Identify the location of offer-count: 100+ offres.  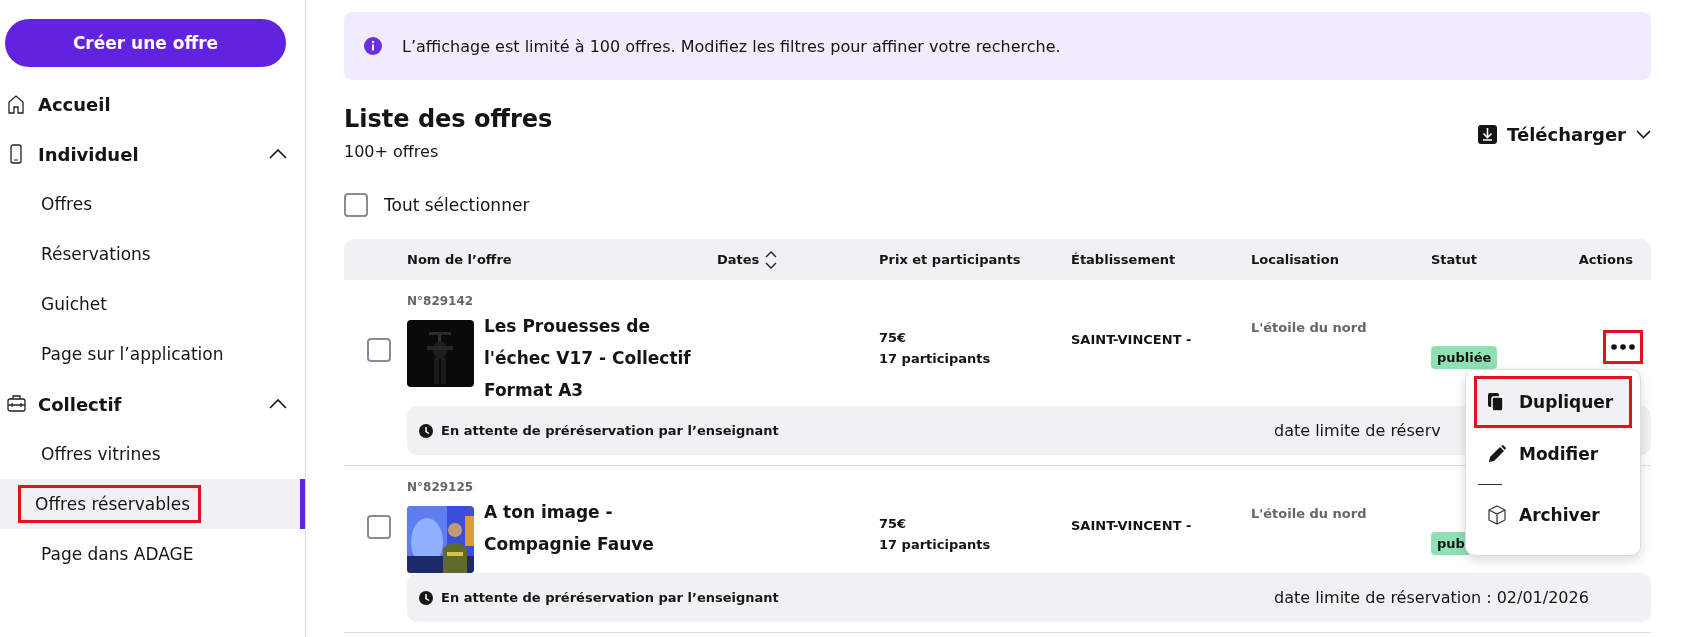
(392, 151).